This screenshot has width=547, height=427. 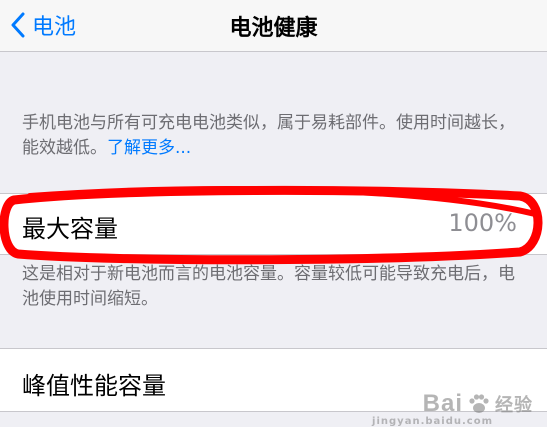 I want to click on navigation-bar: 电池 电池健康, so click(x=273, y=26).